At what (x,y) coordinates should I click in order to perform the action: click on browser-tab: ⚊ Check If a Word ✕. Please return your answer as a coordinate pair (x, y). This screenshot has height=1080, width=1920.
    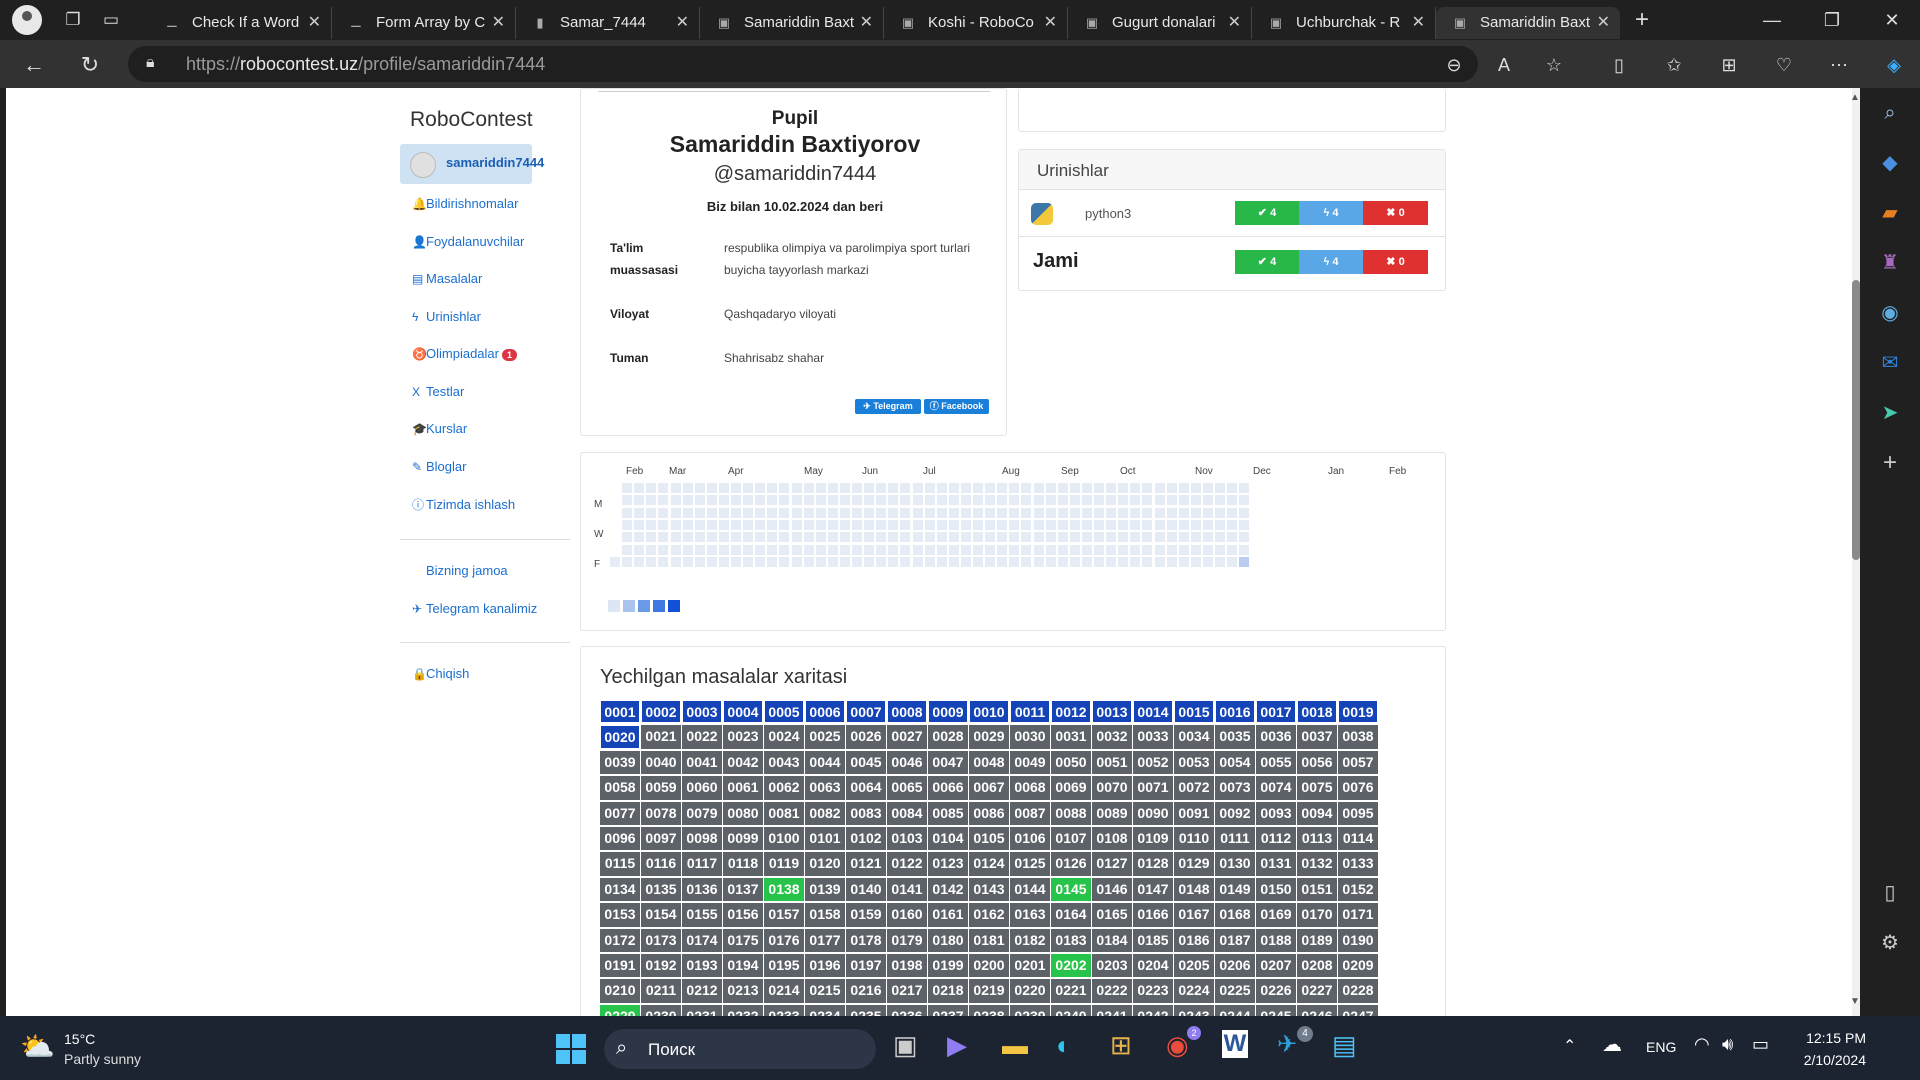
    Looking at the image, I should click on (240, 23).